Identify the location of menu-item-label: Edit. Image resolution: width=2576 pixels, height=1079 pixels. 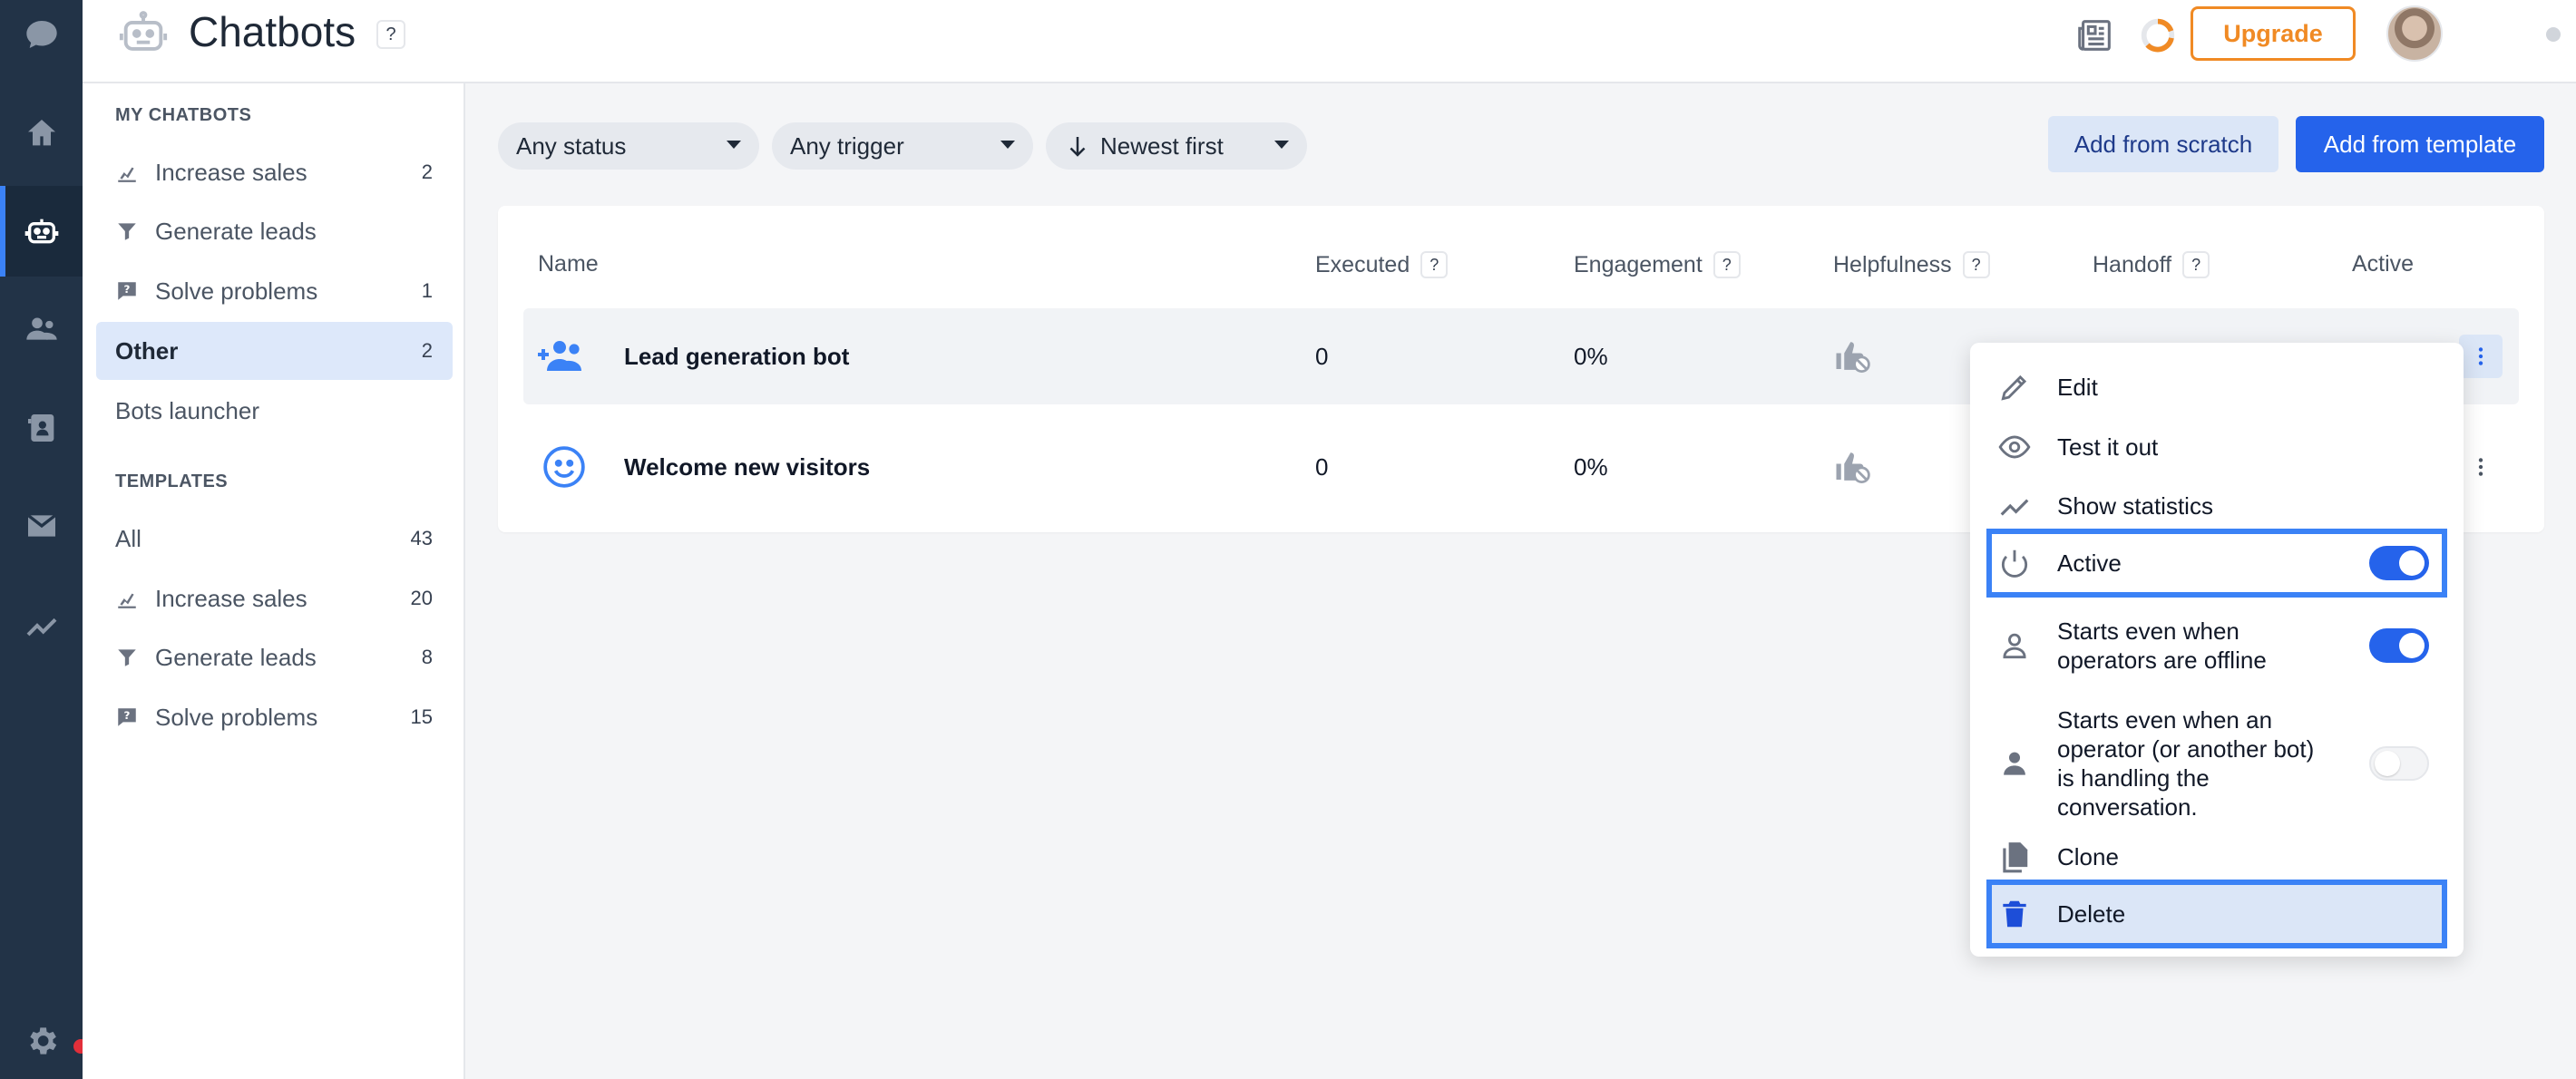
(2077, 387).